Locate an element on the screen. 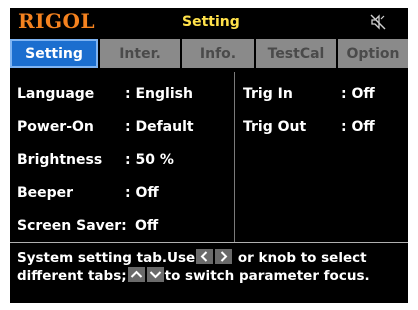 This screenshot has width=418, height=310. help-text-part: or knob to select is located at coordinates (302, 258).